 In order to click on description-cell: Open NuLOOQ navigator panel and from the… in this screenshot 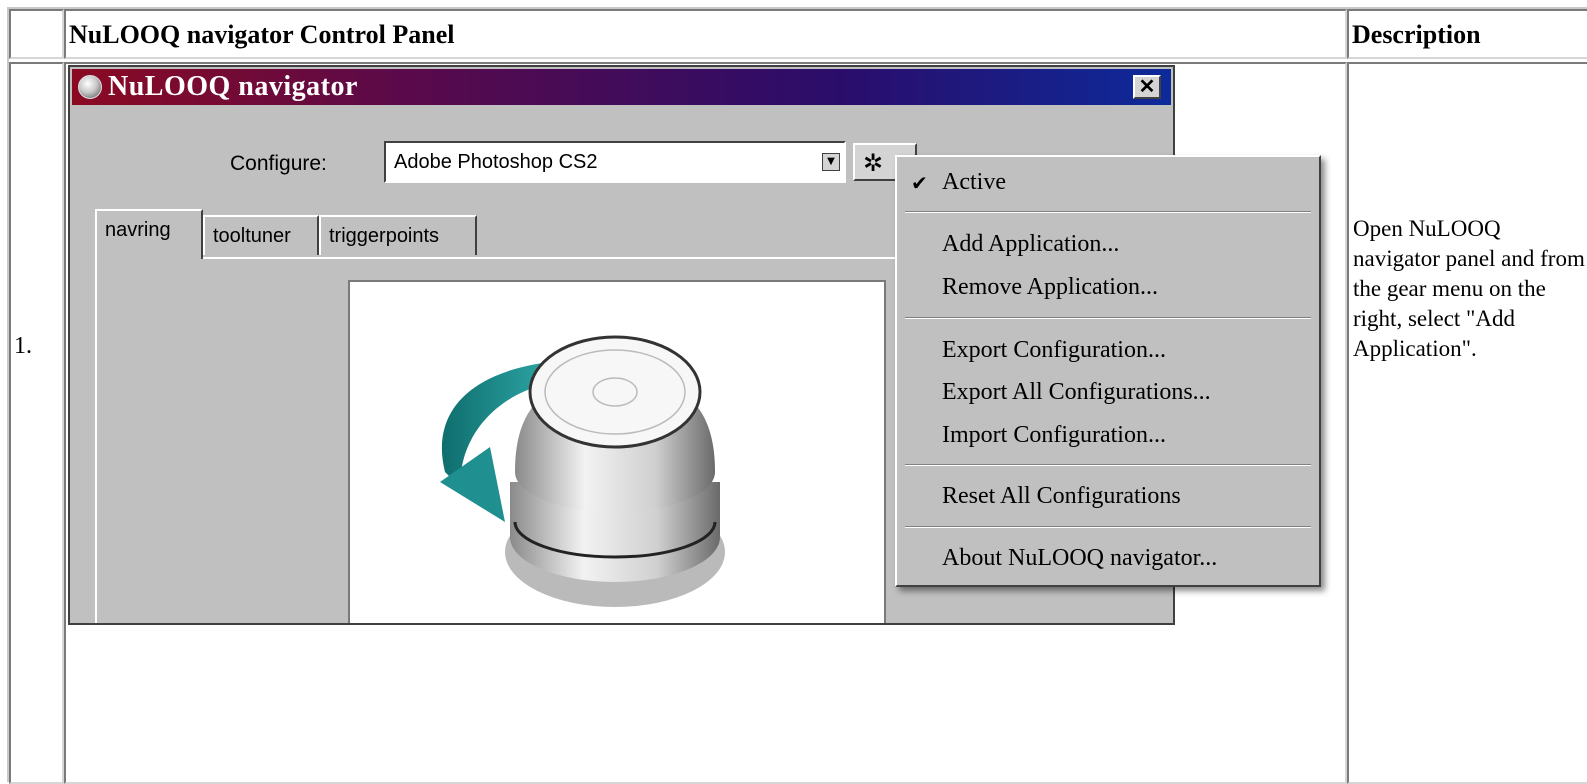, I will do `click(1467, 423)`.